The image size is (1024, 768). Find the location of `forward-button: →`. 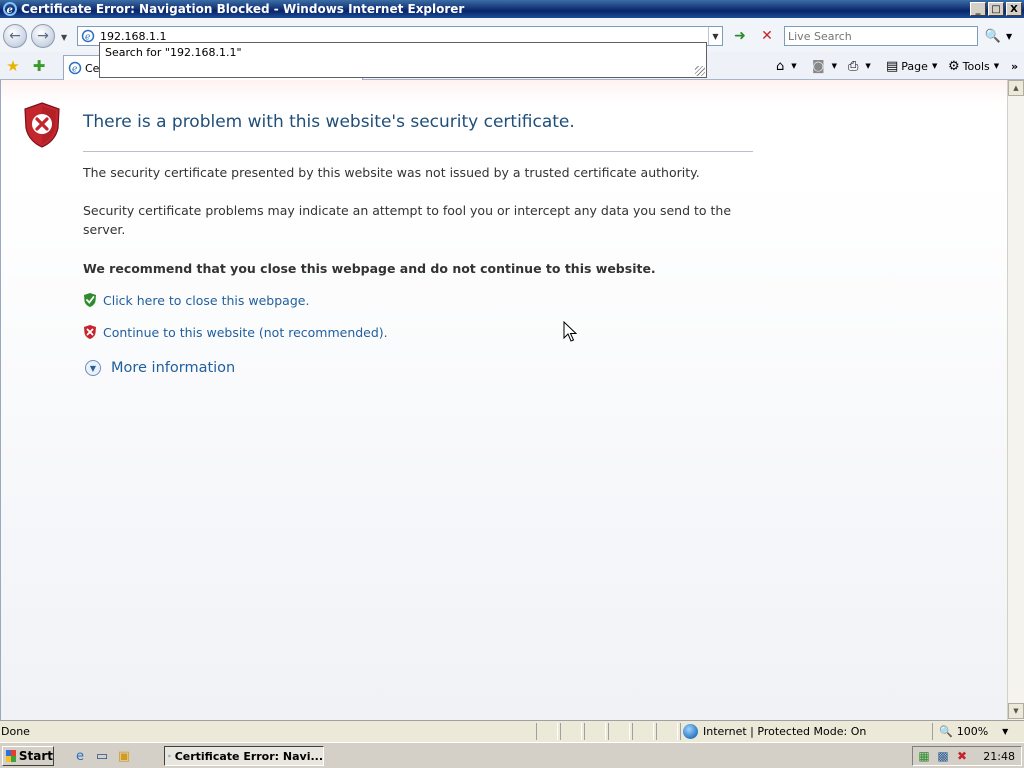

forward-button: → is located at coordinates (43, 36).